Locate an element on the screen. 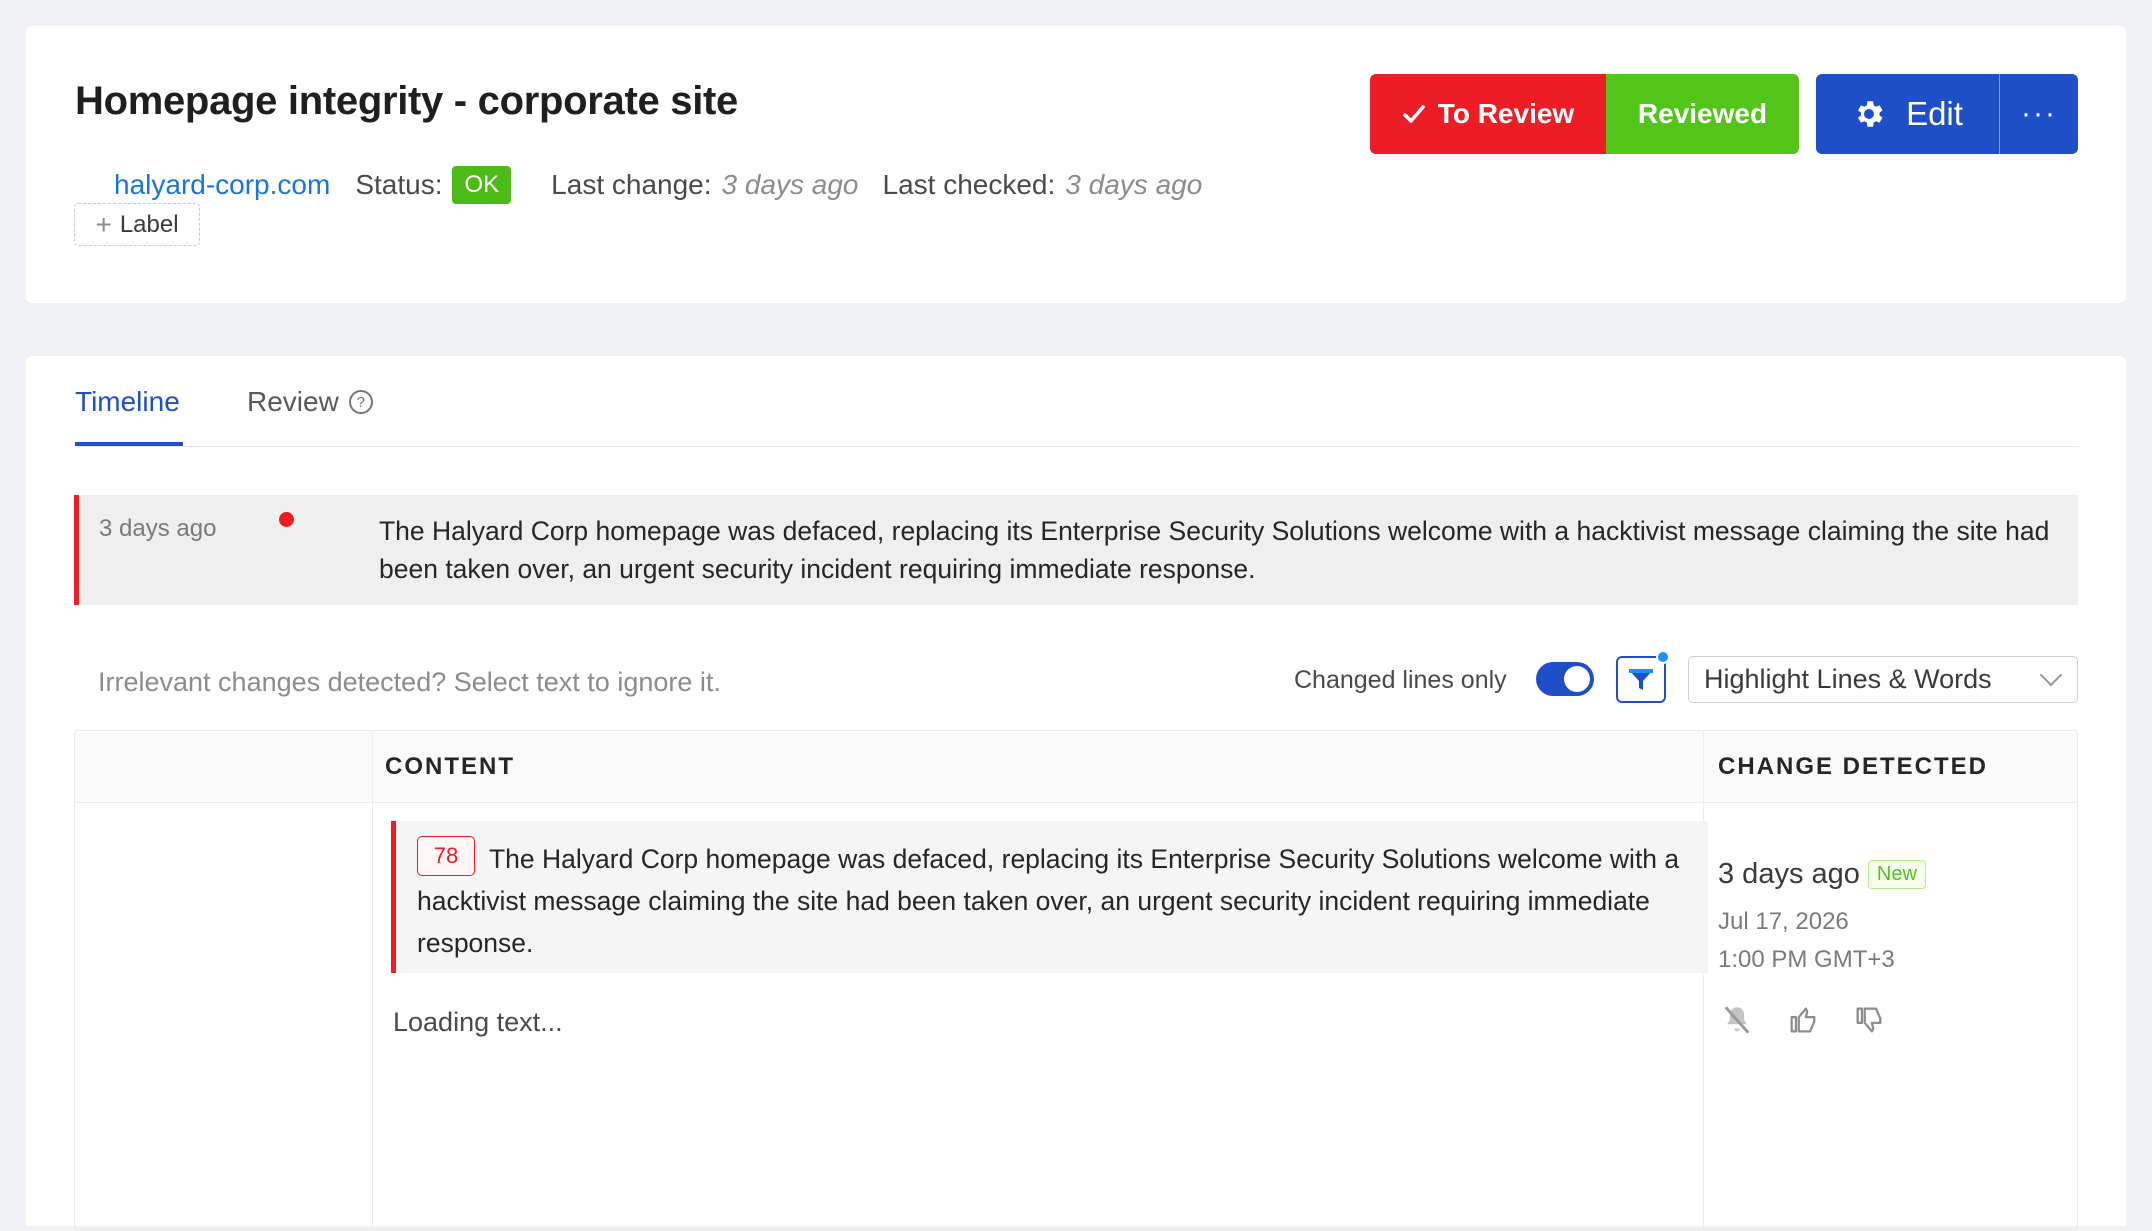 The image size is (2152, 1231). status-label: Status: is located at coordinates (399, 184).